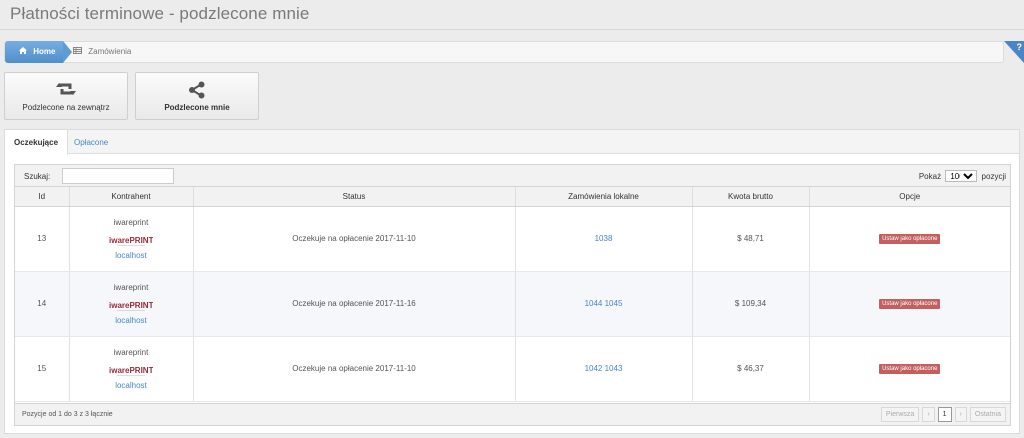 The height and width of the screenshot is (438, 1024). Describe the element at coordinates (44, 51) in the screenshot. I see `breadcrumb-home-label: Home` at that location.